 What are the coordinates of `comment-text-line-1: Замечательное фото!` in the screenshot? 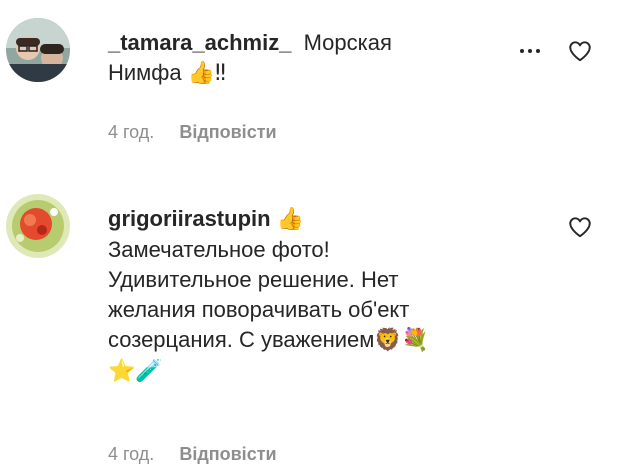 It's located at (219, 249).